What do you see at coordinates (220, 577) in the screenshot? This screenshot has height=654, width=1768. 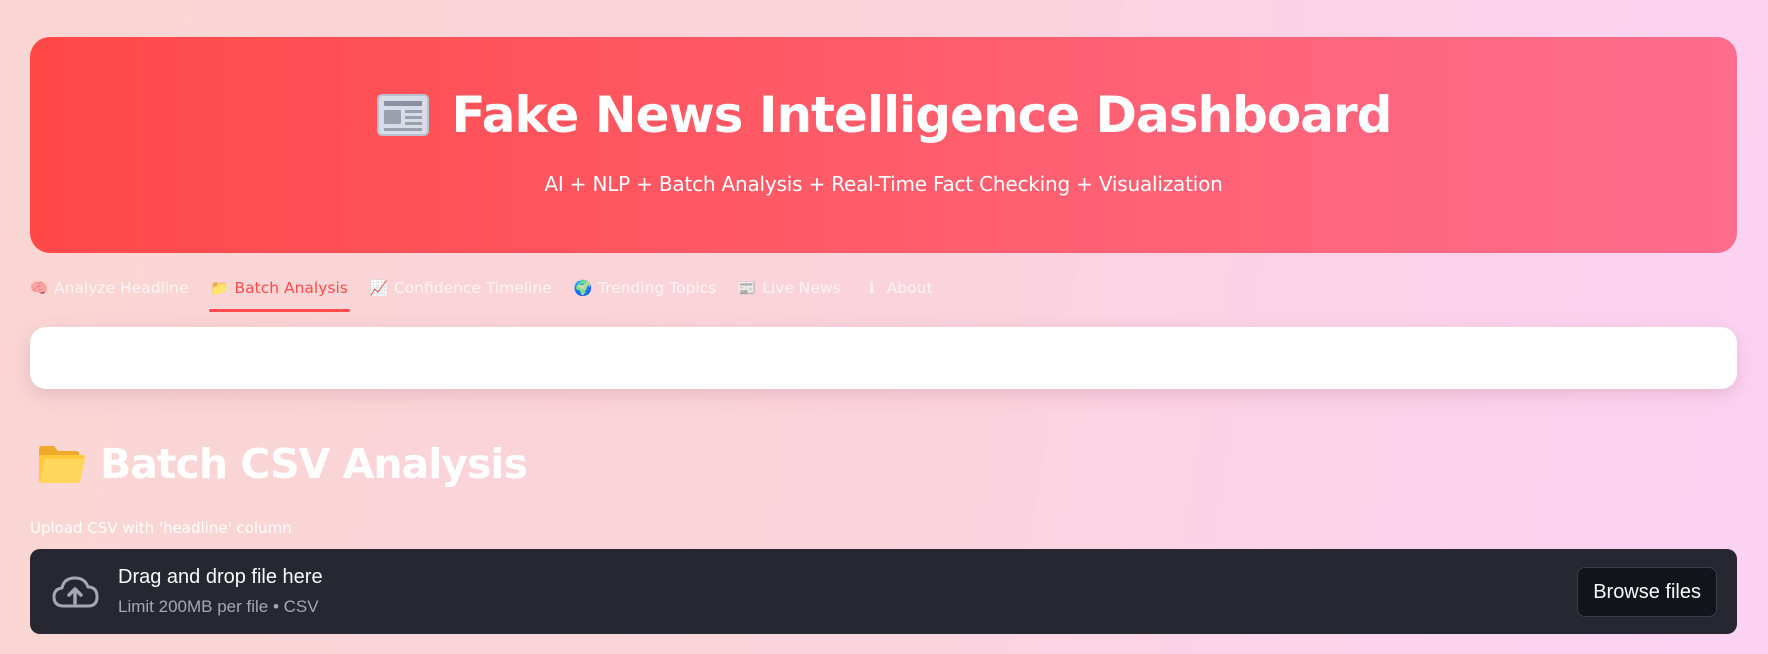 I see `dropzone-instruction: Drag and drop file here` at bounding box center [220, 577].